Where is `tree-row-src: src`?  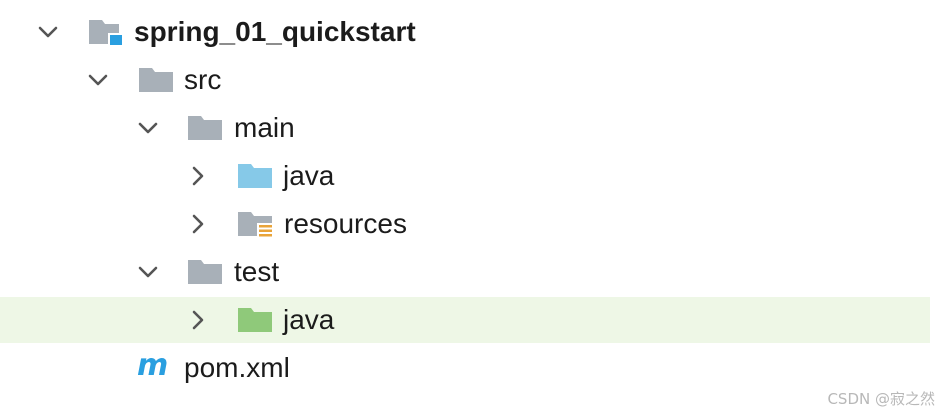 tree-row-src: src is located at coordinates (465, 80).